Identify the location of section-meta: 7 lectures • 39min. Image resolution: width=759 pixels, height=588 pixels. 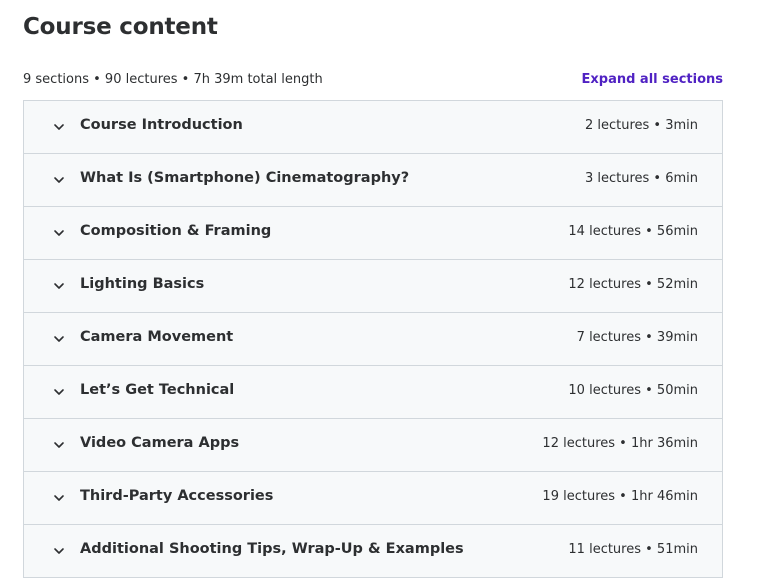
(637, 337).